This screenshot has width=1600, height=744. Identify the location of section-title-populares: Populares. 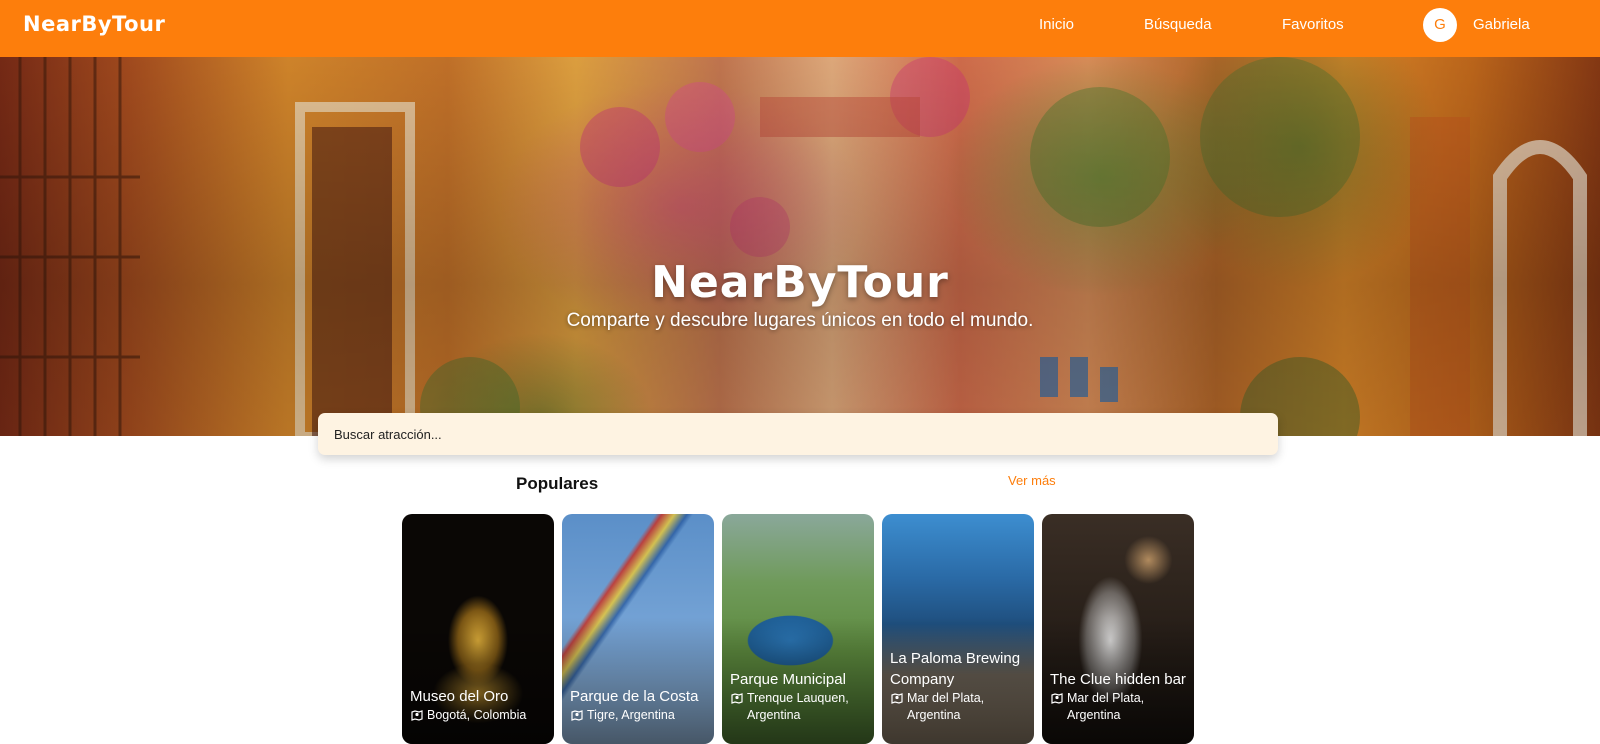
(557, 483).